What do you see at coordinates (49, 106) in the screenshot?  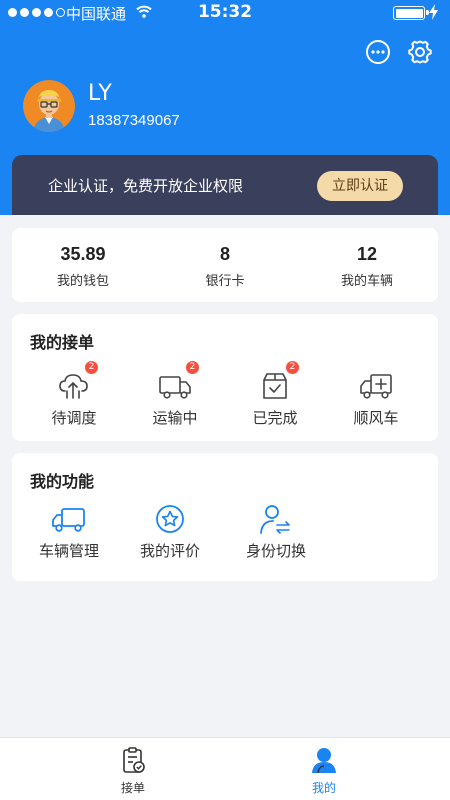 I see `avatar` at bounding box center [49, 106].